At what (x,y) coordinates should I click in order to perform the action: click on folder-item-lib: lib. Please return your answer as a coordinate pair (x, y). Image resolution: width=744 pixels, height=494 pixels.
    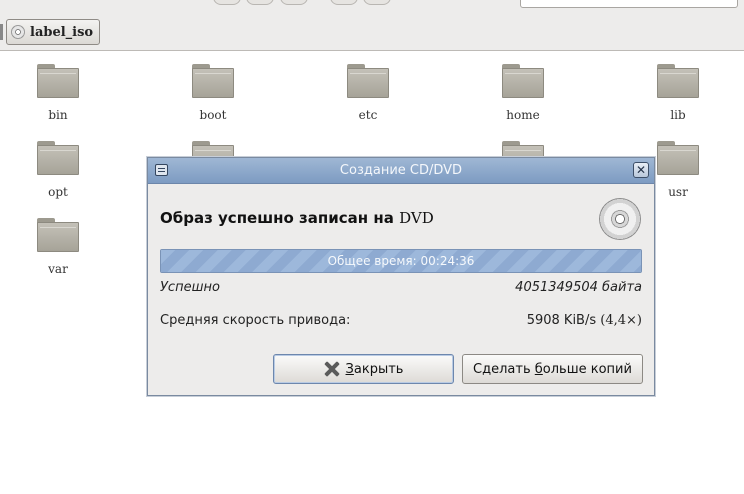
    Looking at the image, I should click on (678, 93).